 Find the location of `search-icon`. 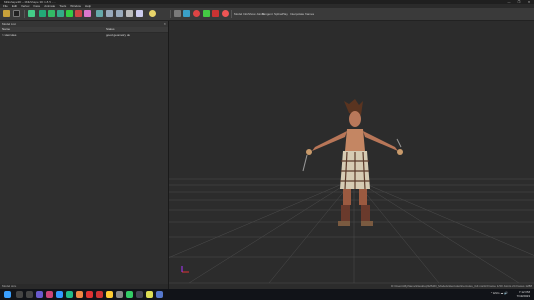

search-icon is located at coordinates (19, 294).